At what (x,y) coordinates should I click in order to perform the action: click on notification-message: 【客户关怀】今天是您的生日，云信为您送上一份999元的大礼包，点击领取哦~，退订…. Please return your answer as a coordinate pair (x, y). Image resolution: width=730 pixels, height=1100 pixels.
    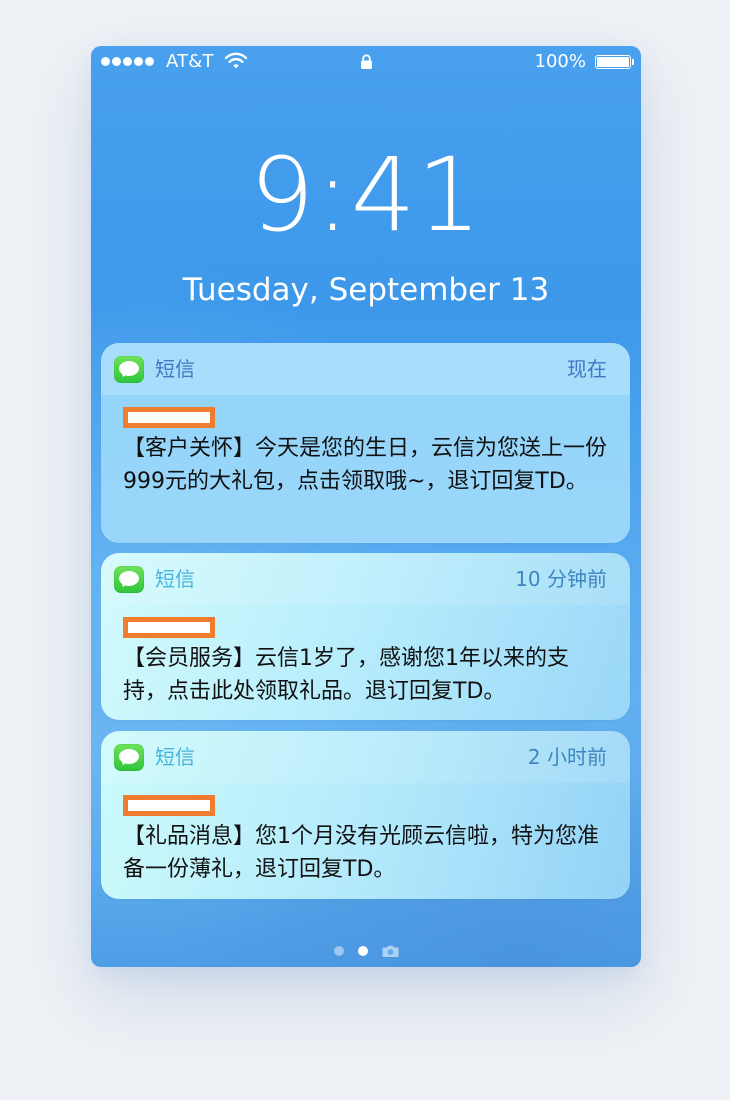
    Looking at the image, I should click on (365, 465).